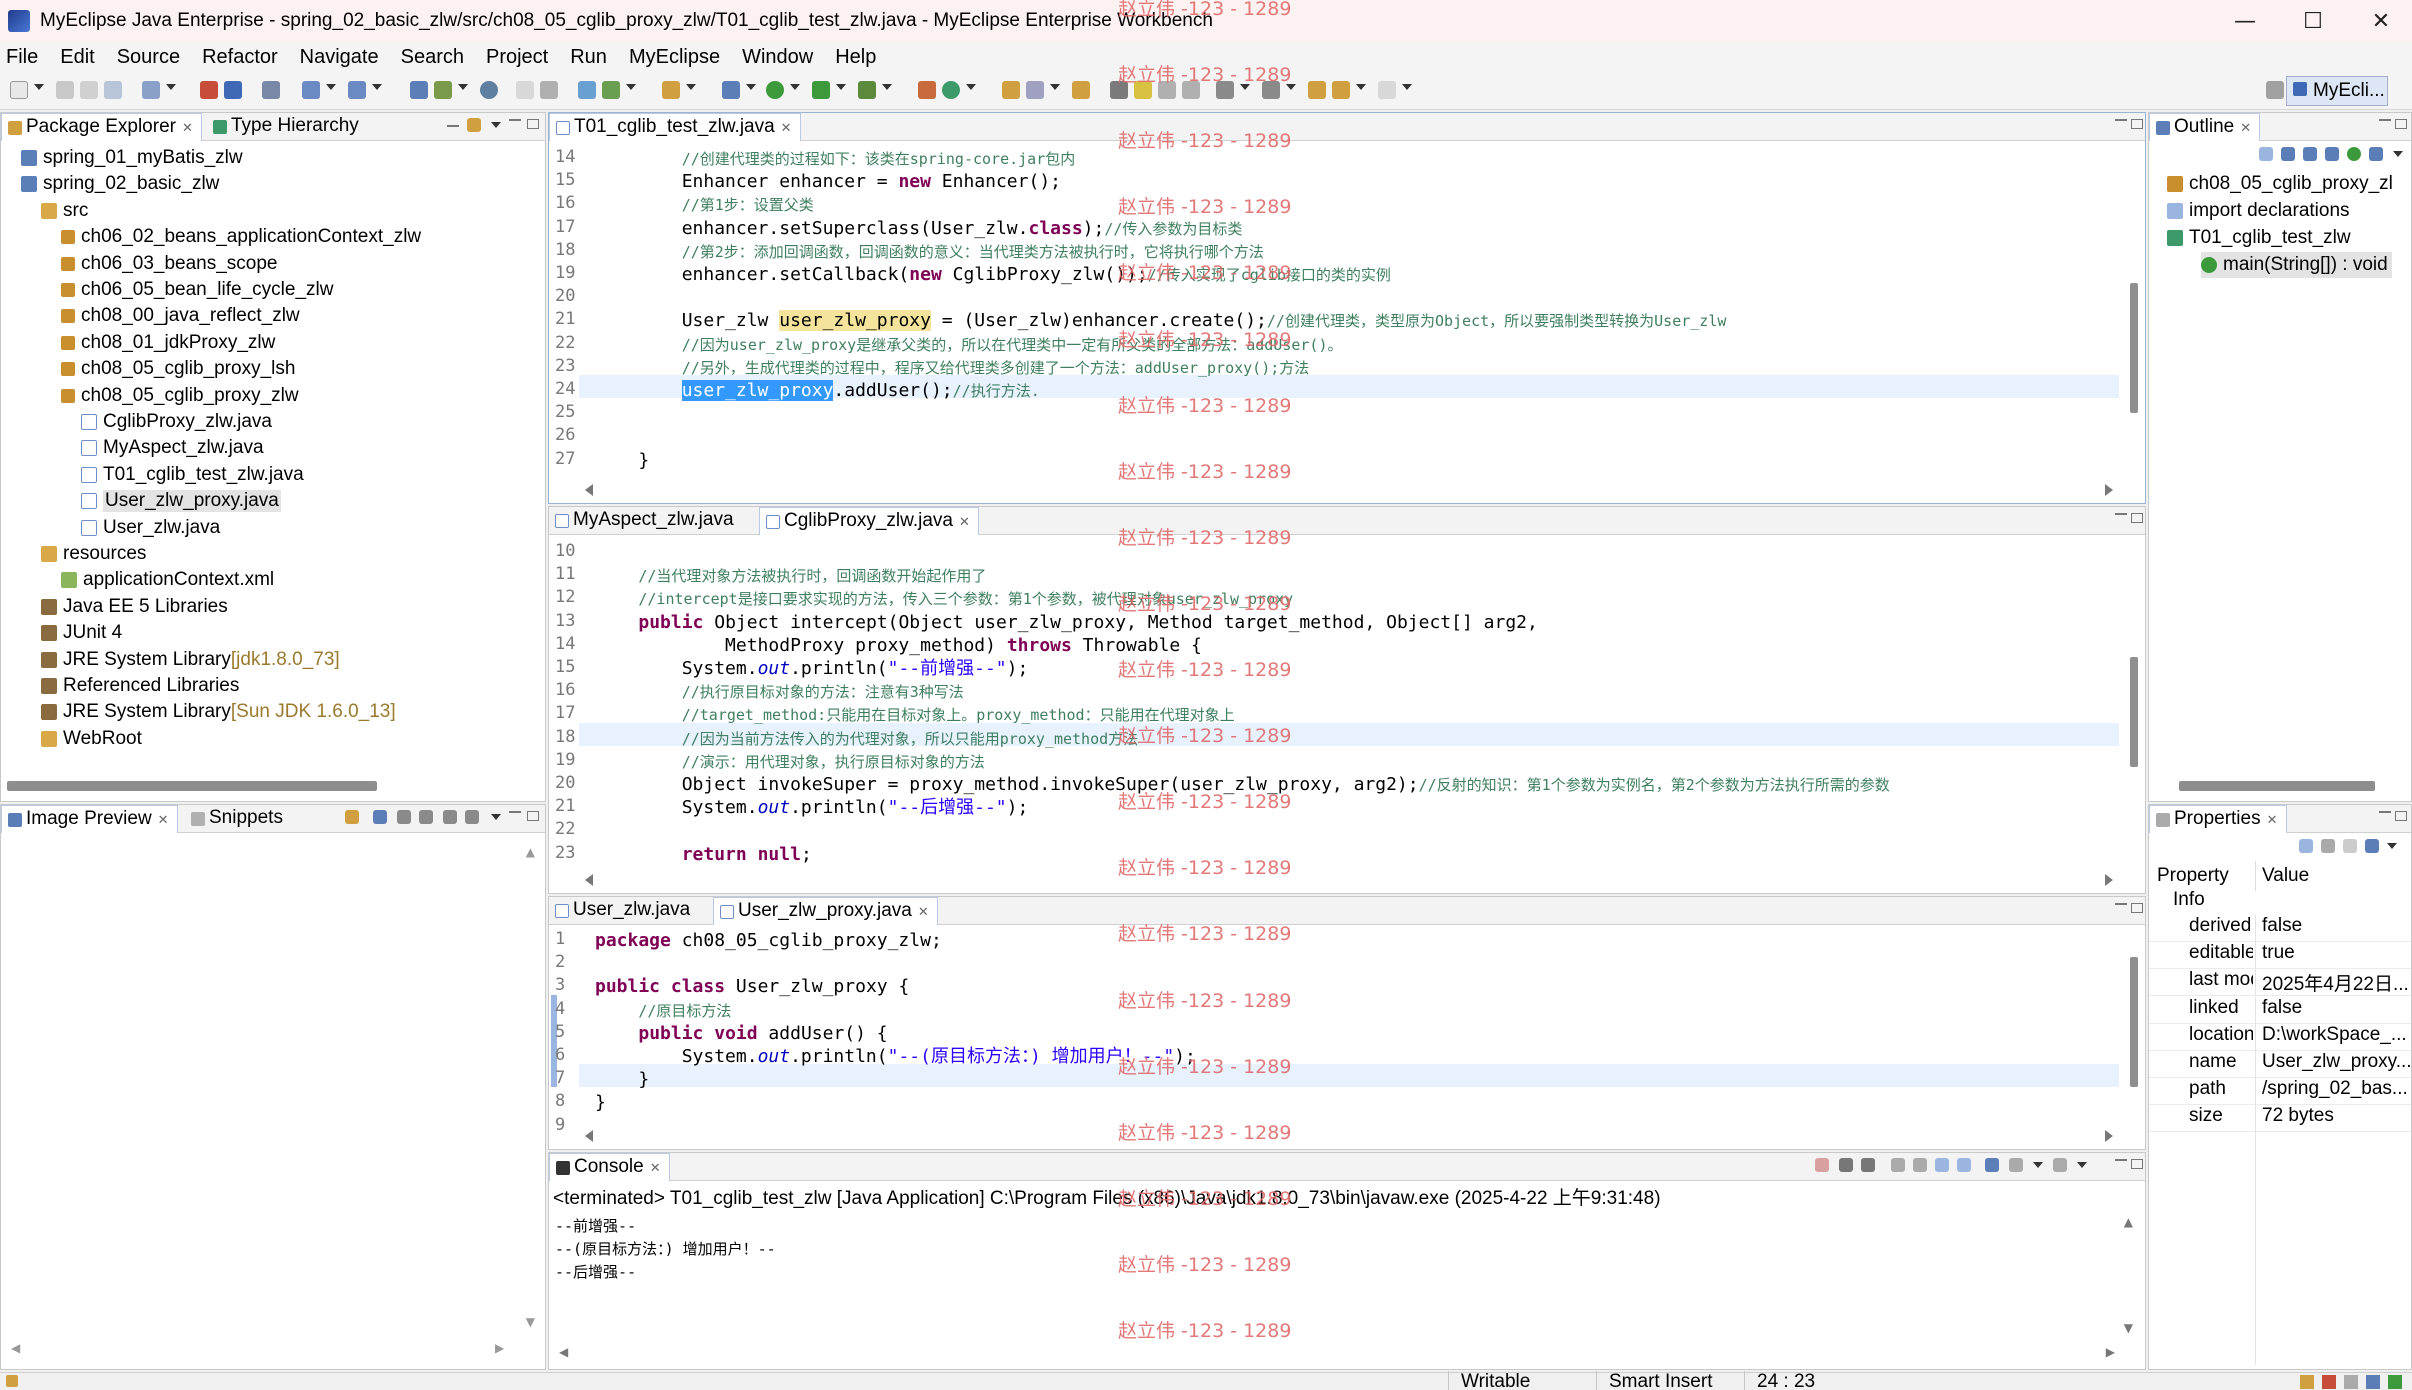 The width and height of the screenshot is (2412, 1390). Describe the element at coordinates (563, 1352) in the screenshot. I see `scroll-left-icon: ◀` at that location.